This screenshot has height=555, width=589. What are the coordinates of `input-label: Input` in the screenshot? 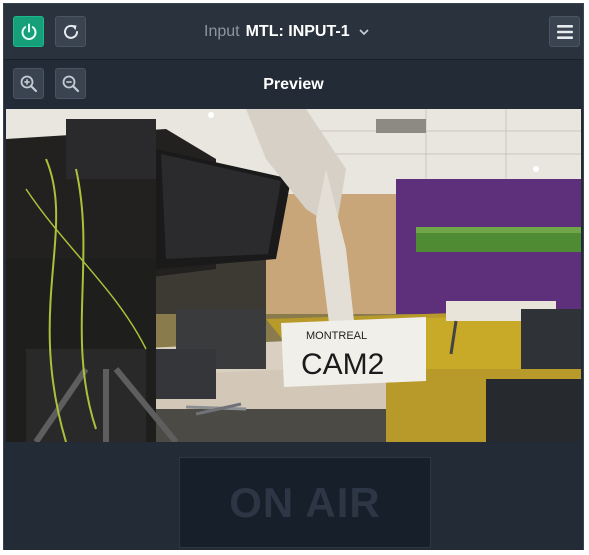 It's located at (222, 31).